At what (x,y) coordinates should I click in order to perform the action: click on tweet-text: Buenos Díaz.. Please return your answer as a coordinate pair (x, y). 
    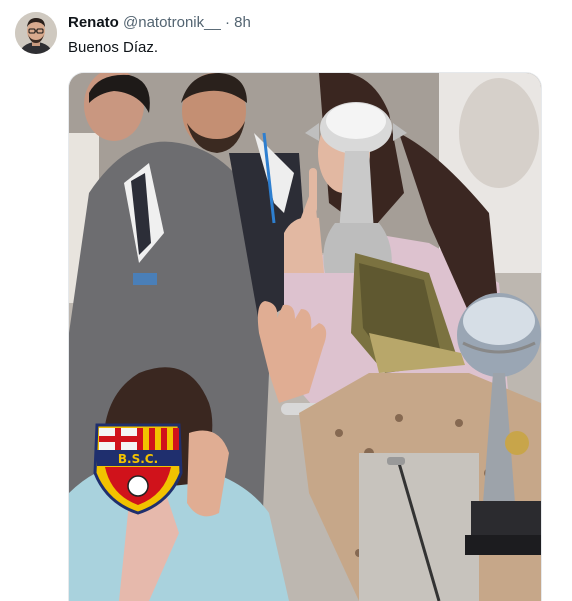
    Looking at the image, I should click on (113, 47).